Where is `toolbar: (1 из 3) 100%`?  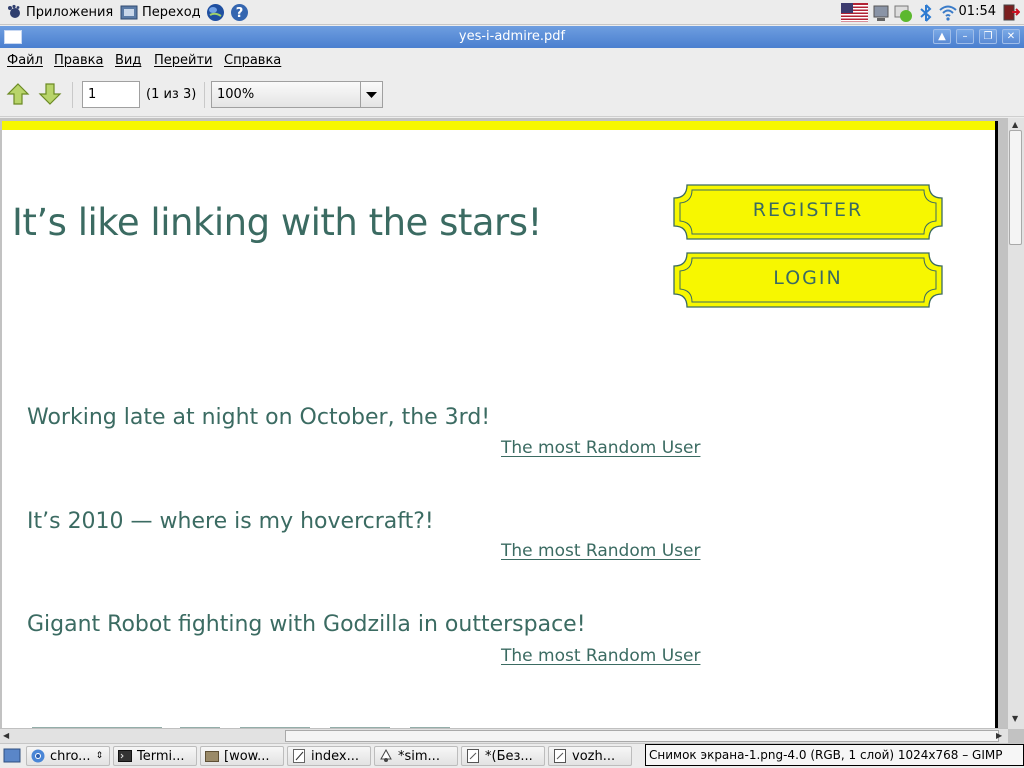 toolbar: (1 из 3) 100% is located at coordinates (512, 94).